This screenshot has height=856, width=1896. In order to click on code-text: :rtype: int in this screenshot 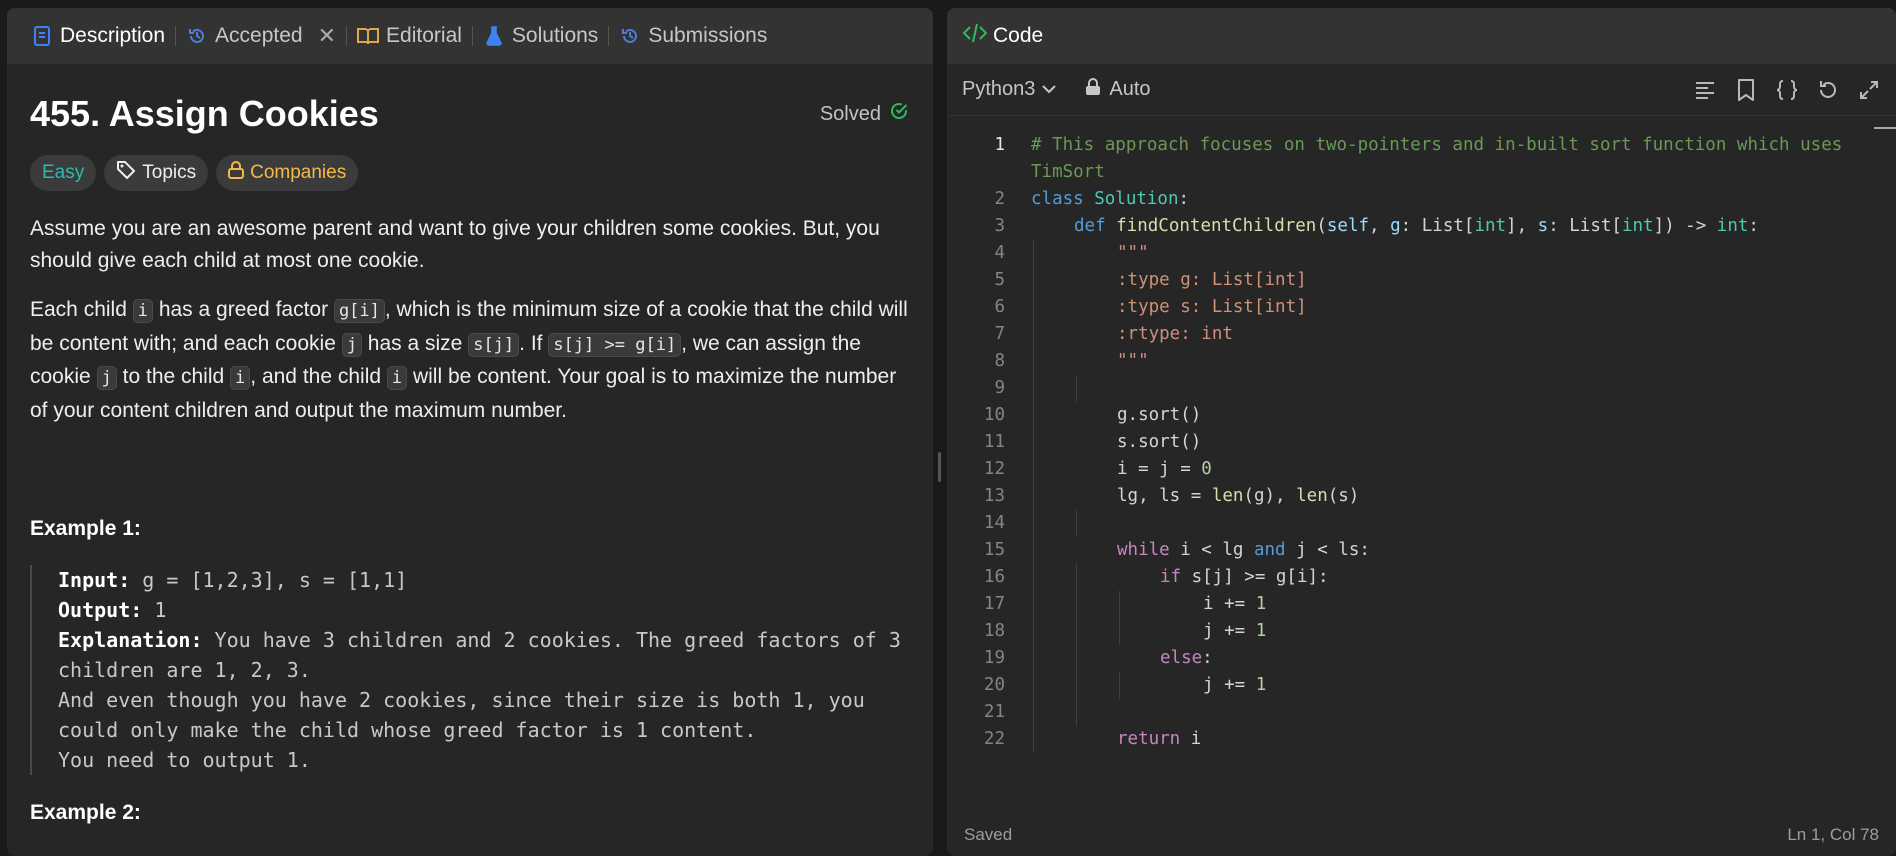, I will do `click(1175, 334)`.